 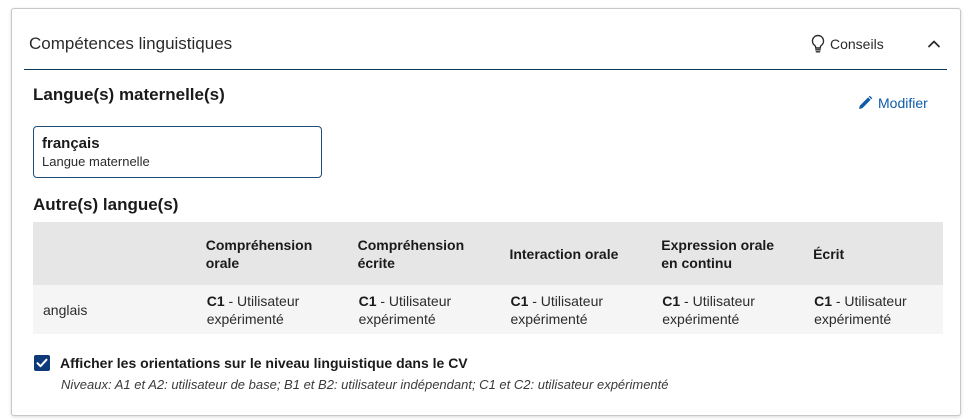 I want to click on column-header: Écrit, so click(x=829, y=253).